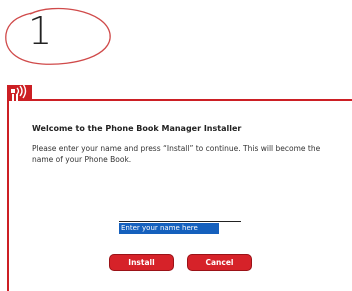 The width and height of the screenshot is (352, 291). Describe the element at coordinates (169, 228) in the screenshot. I see `name-input` at that location.